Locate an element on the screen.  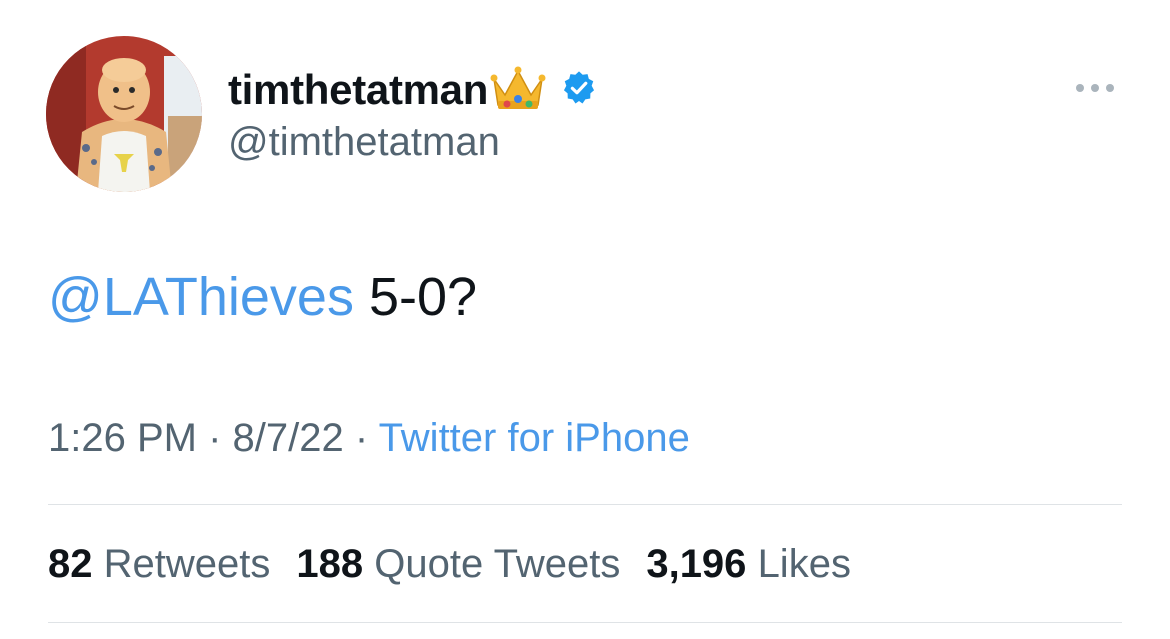
tweet-body: @LAThieves 5-0? is located at coordinates (262, 297).